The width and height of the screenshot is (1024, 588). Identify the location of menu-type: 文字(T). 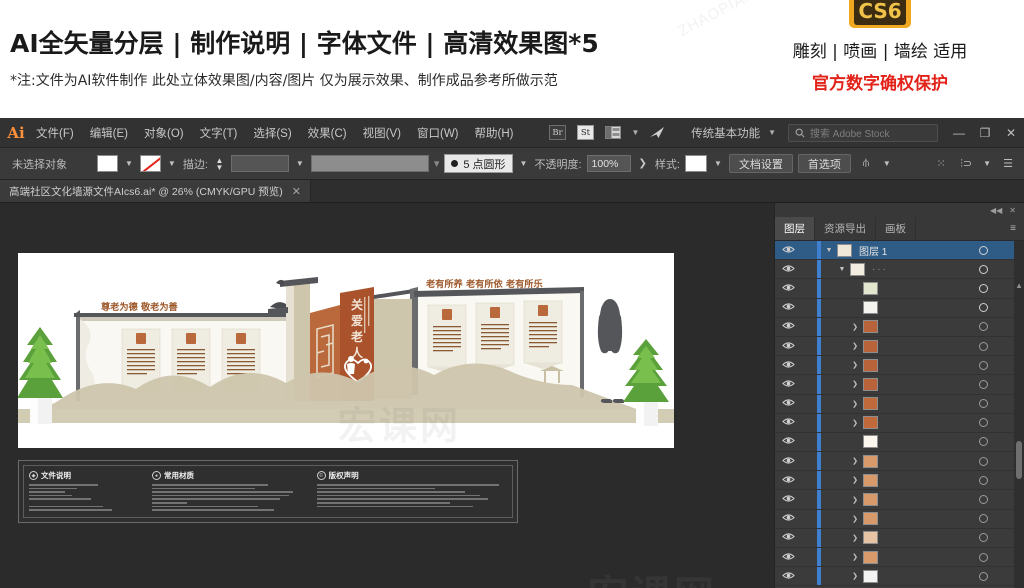
(219, 133).